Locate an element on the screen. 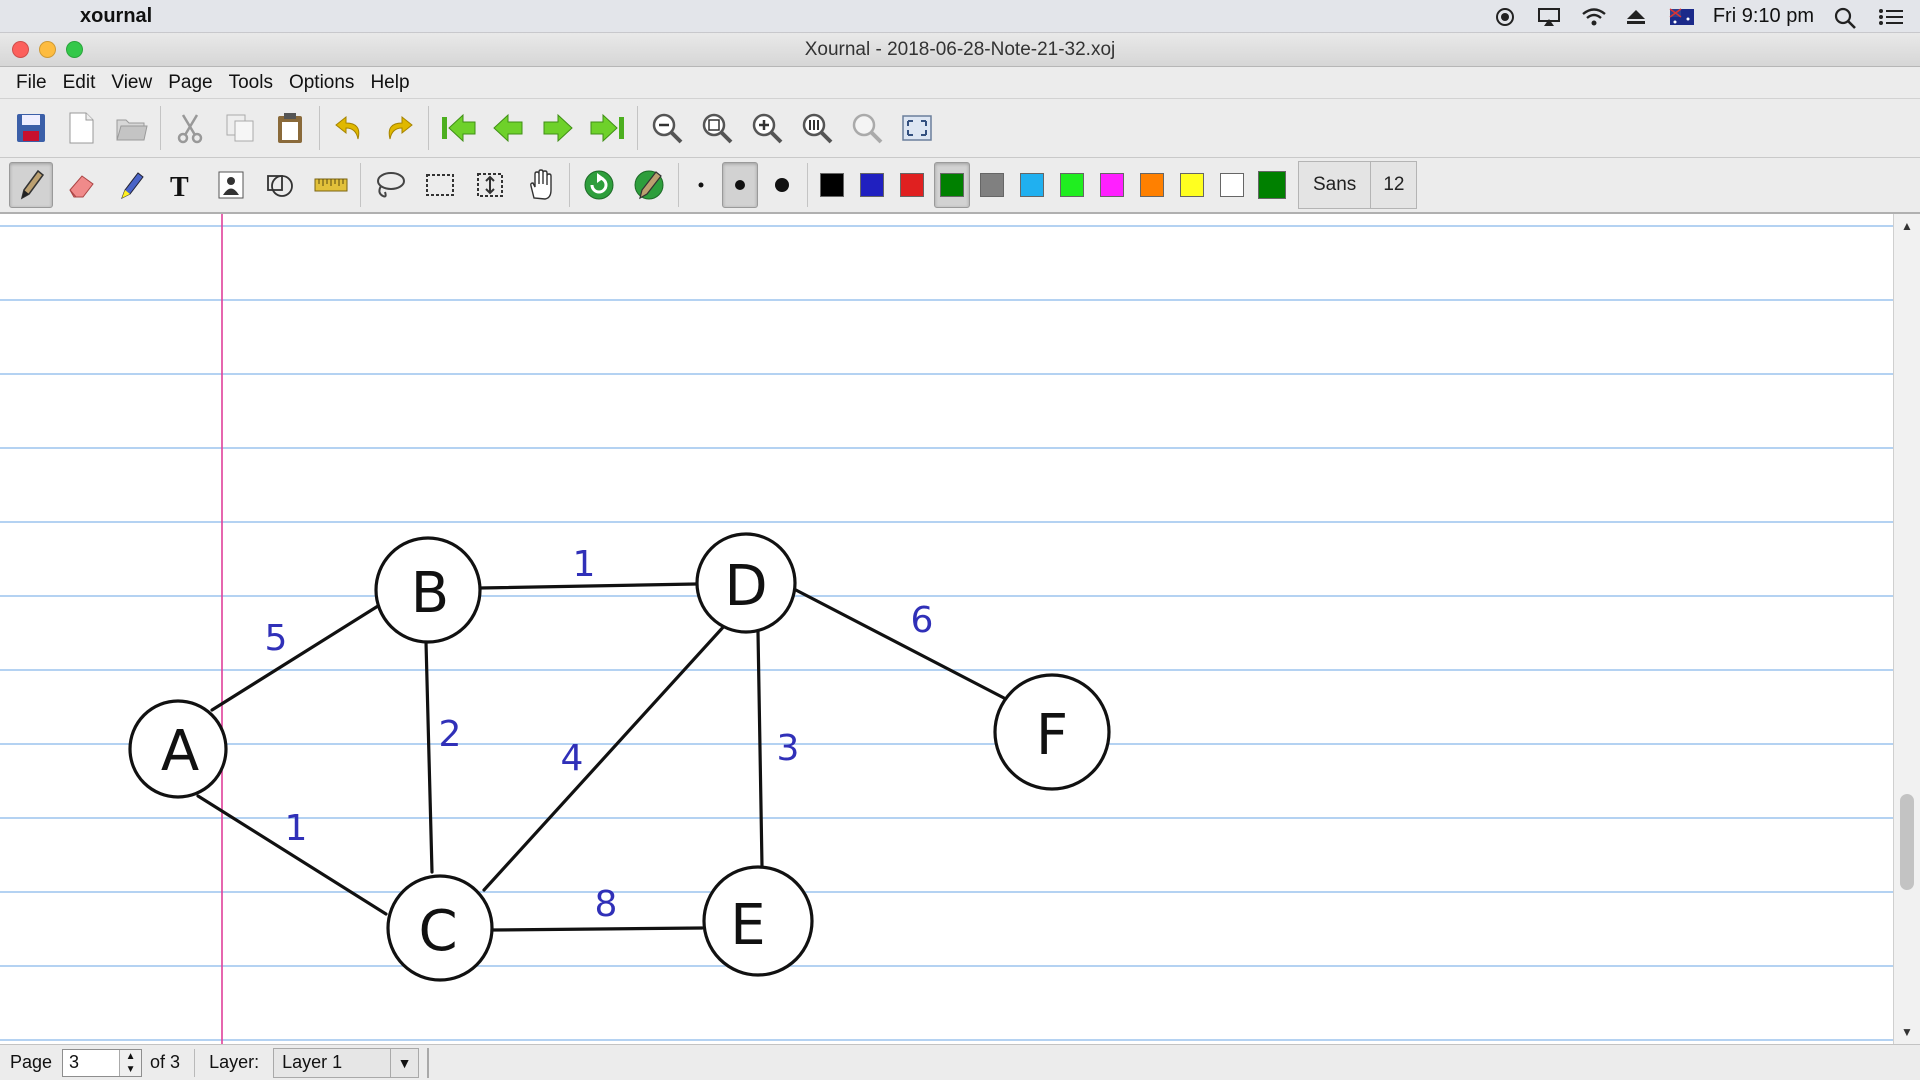  current-color-button is located at coordinates (1272, 185).